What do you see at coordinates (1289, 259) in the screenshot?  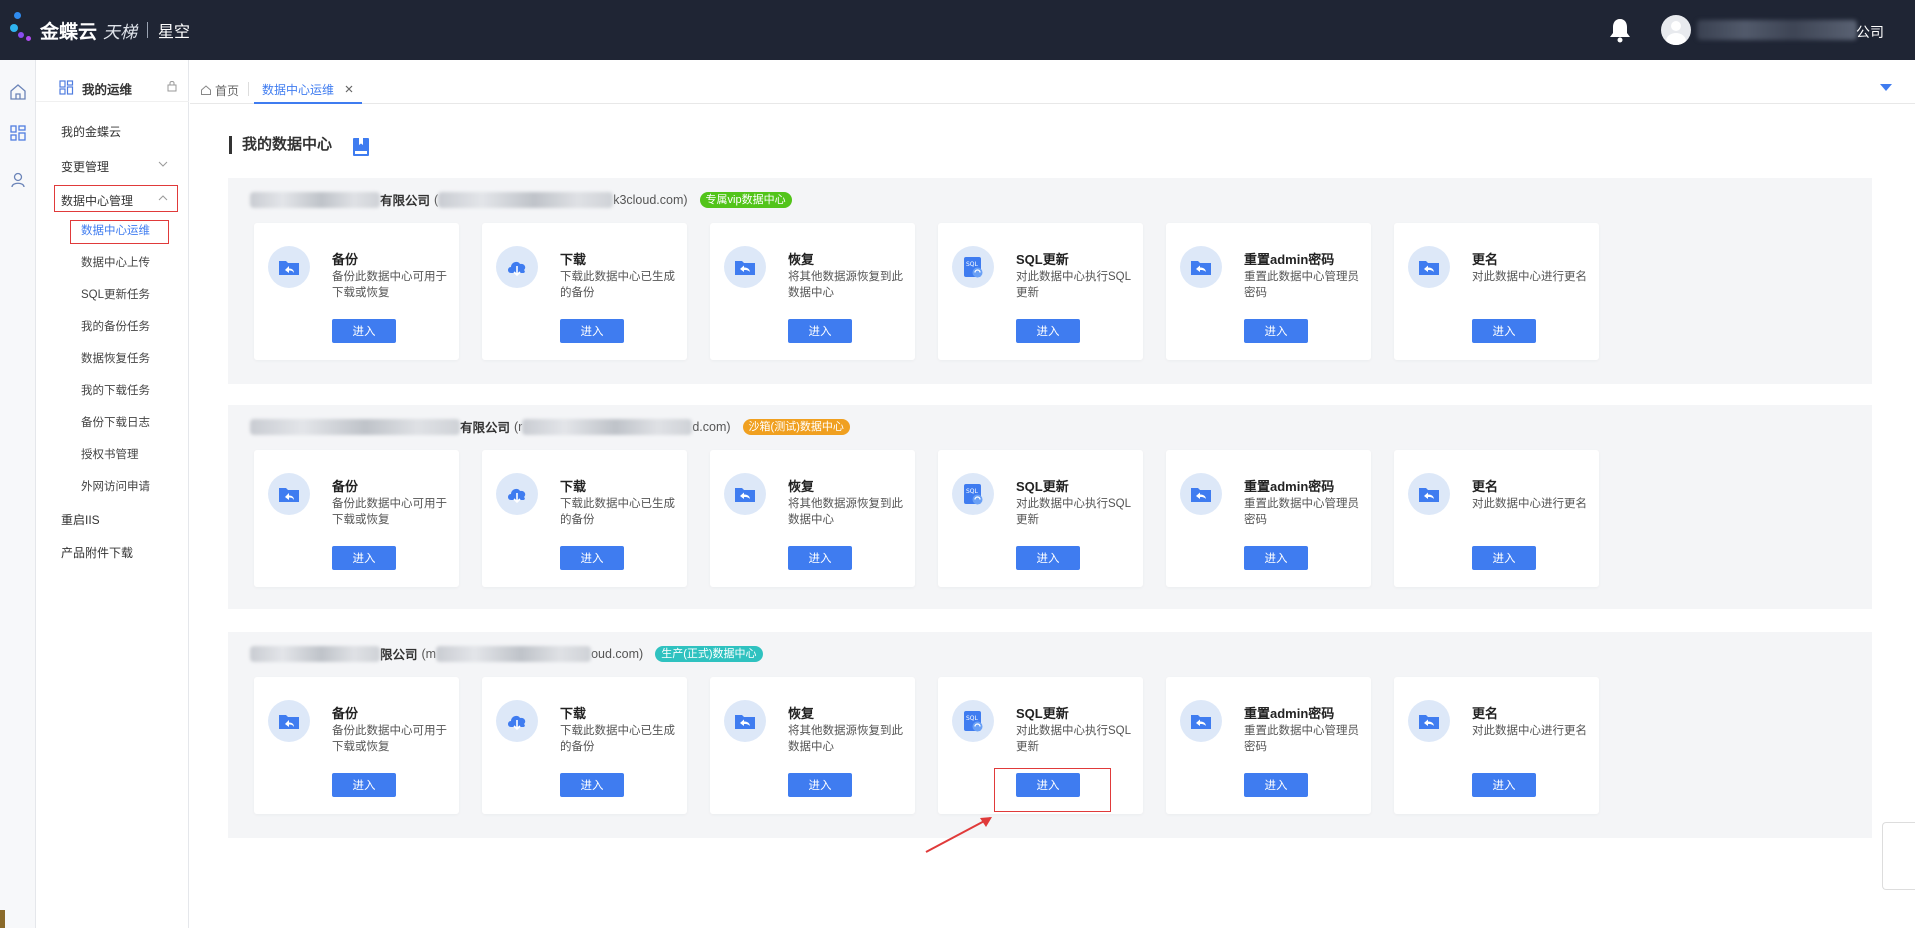 I see `card-title: 重置admin密码` at bounding box center [1289, 259].